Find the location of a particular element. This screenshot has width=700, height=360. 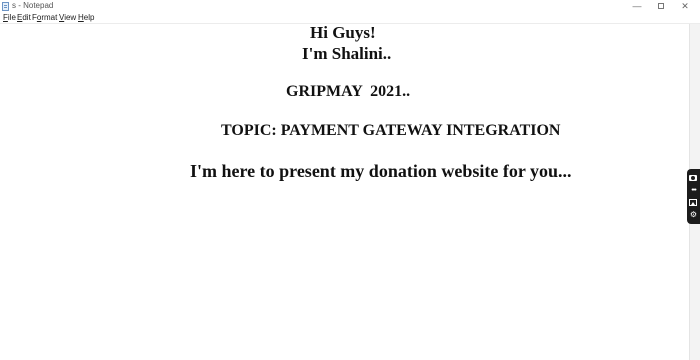

menu-help: Help is located at coordinates (86, 18).